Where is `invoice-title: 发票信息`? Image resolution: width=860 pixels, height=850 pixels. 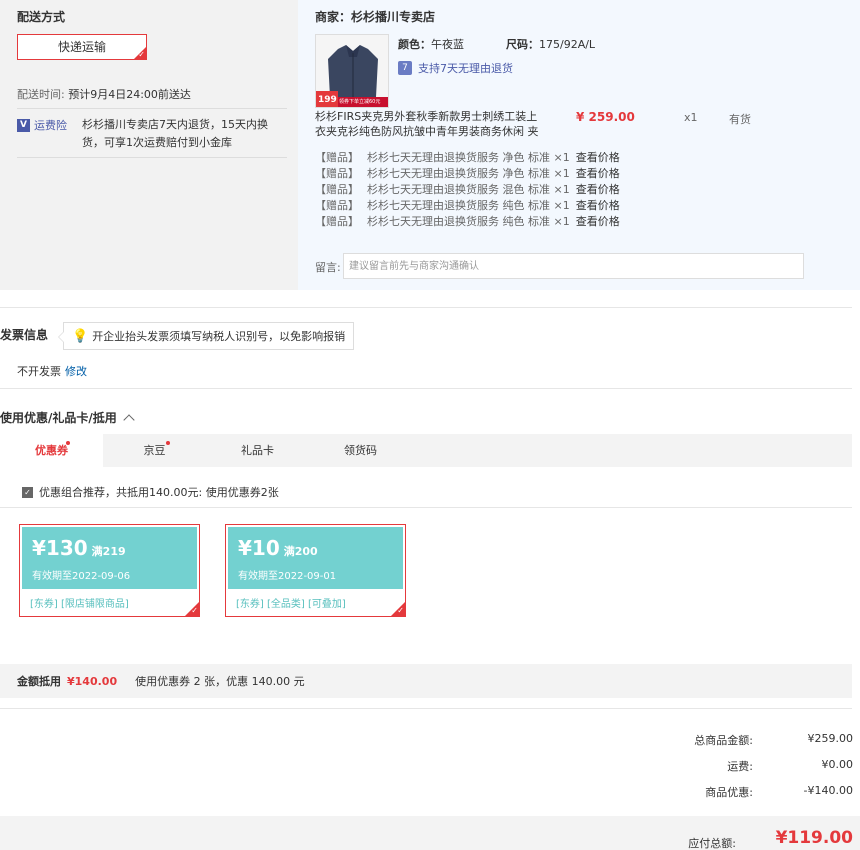
invoice-title: 发票信息 is located at coordinates (24, 335).